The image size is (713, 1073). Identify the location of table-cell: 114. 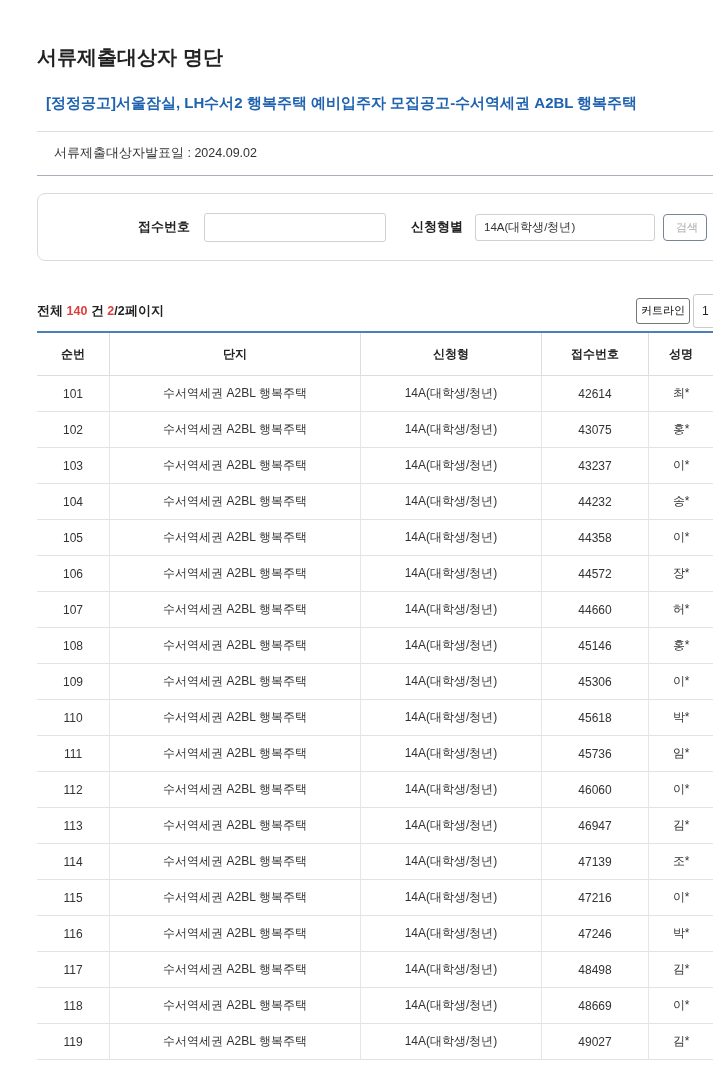
(73, 861).